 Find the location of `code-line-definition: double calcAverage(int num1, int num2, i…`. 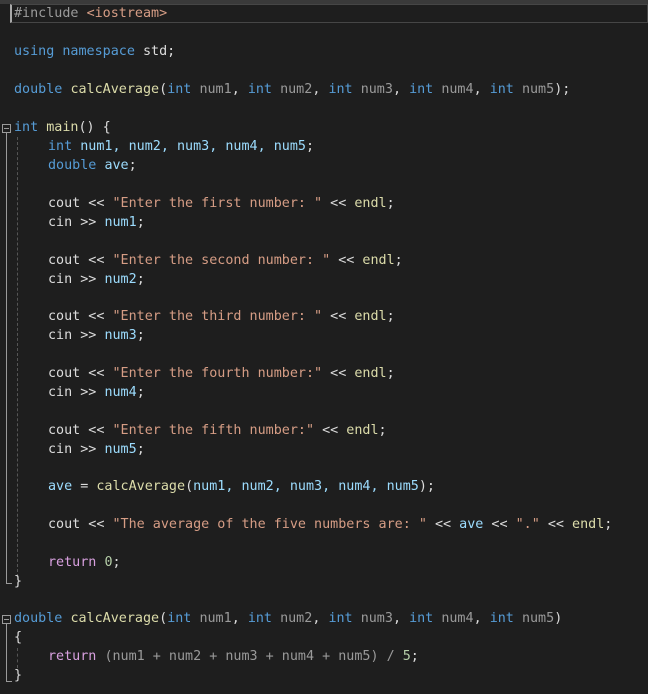

code-line-definition: double calcAverage(int num1, int num2, i… is located at coordinates (288, 618).